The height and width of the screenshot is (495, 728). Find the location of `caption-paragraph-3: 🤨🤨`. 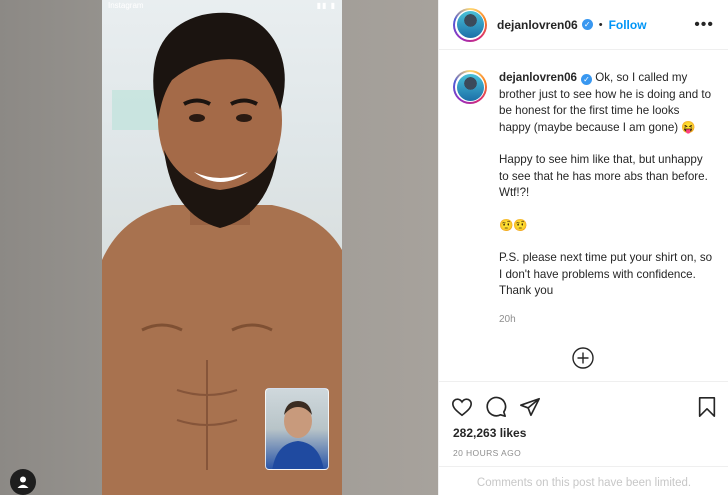

caption-paragraph-3: 🤨🤨 is located at coordinates (513, 225).